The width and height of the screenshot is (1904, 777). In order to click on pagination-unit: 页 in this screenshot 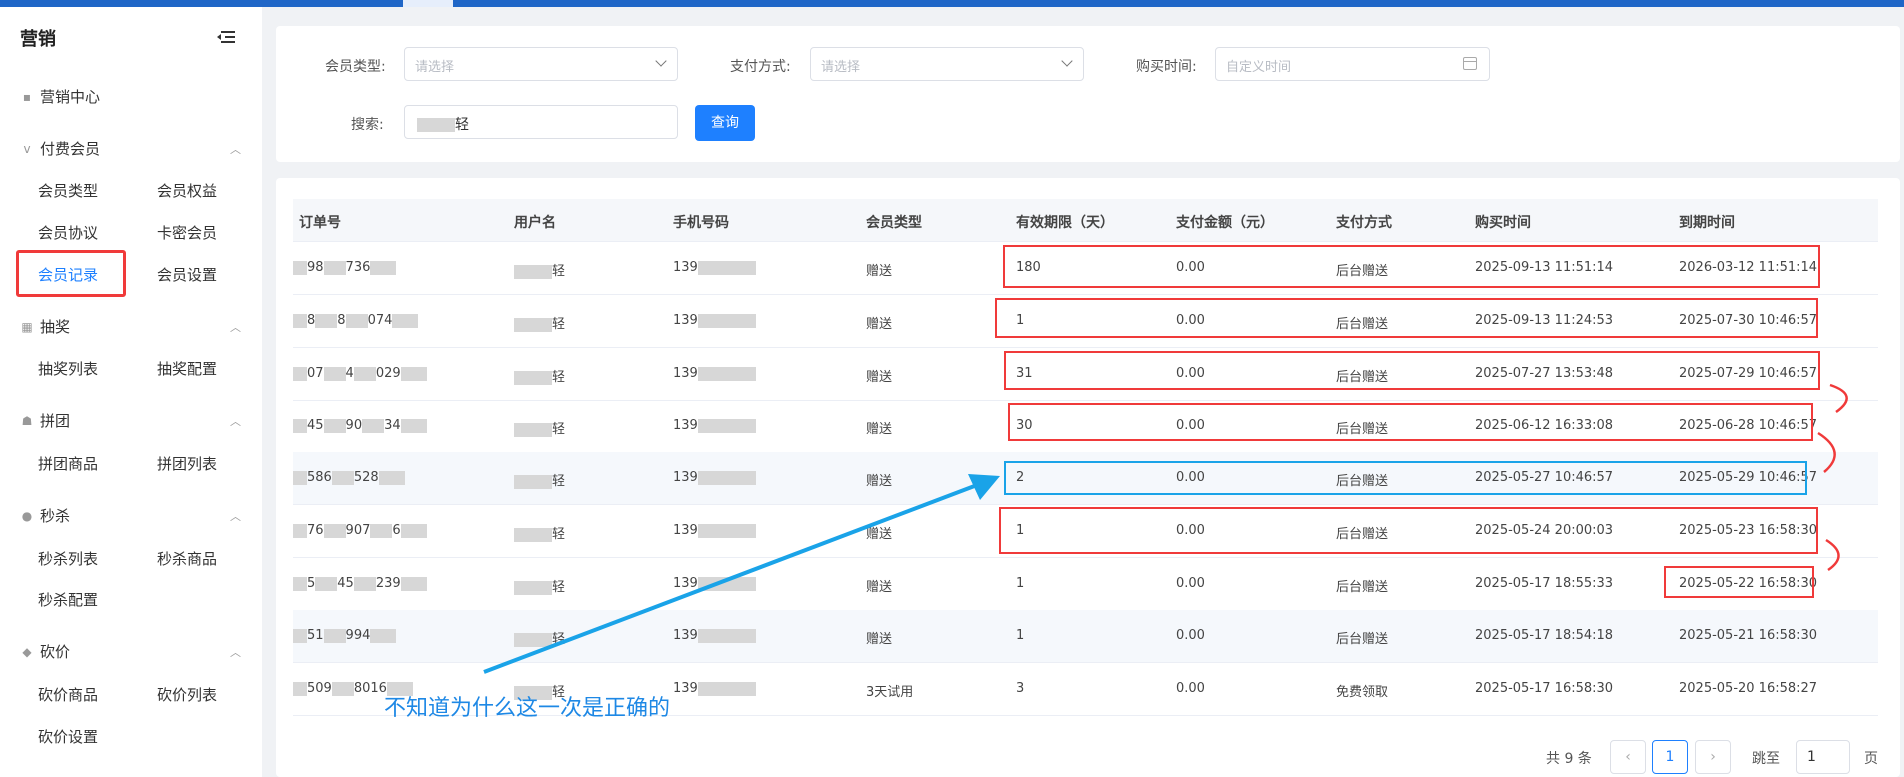, I will do `click(1871, 759)`.